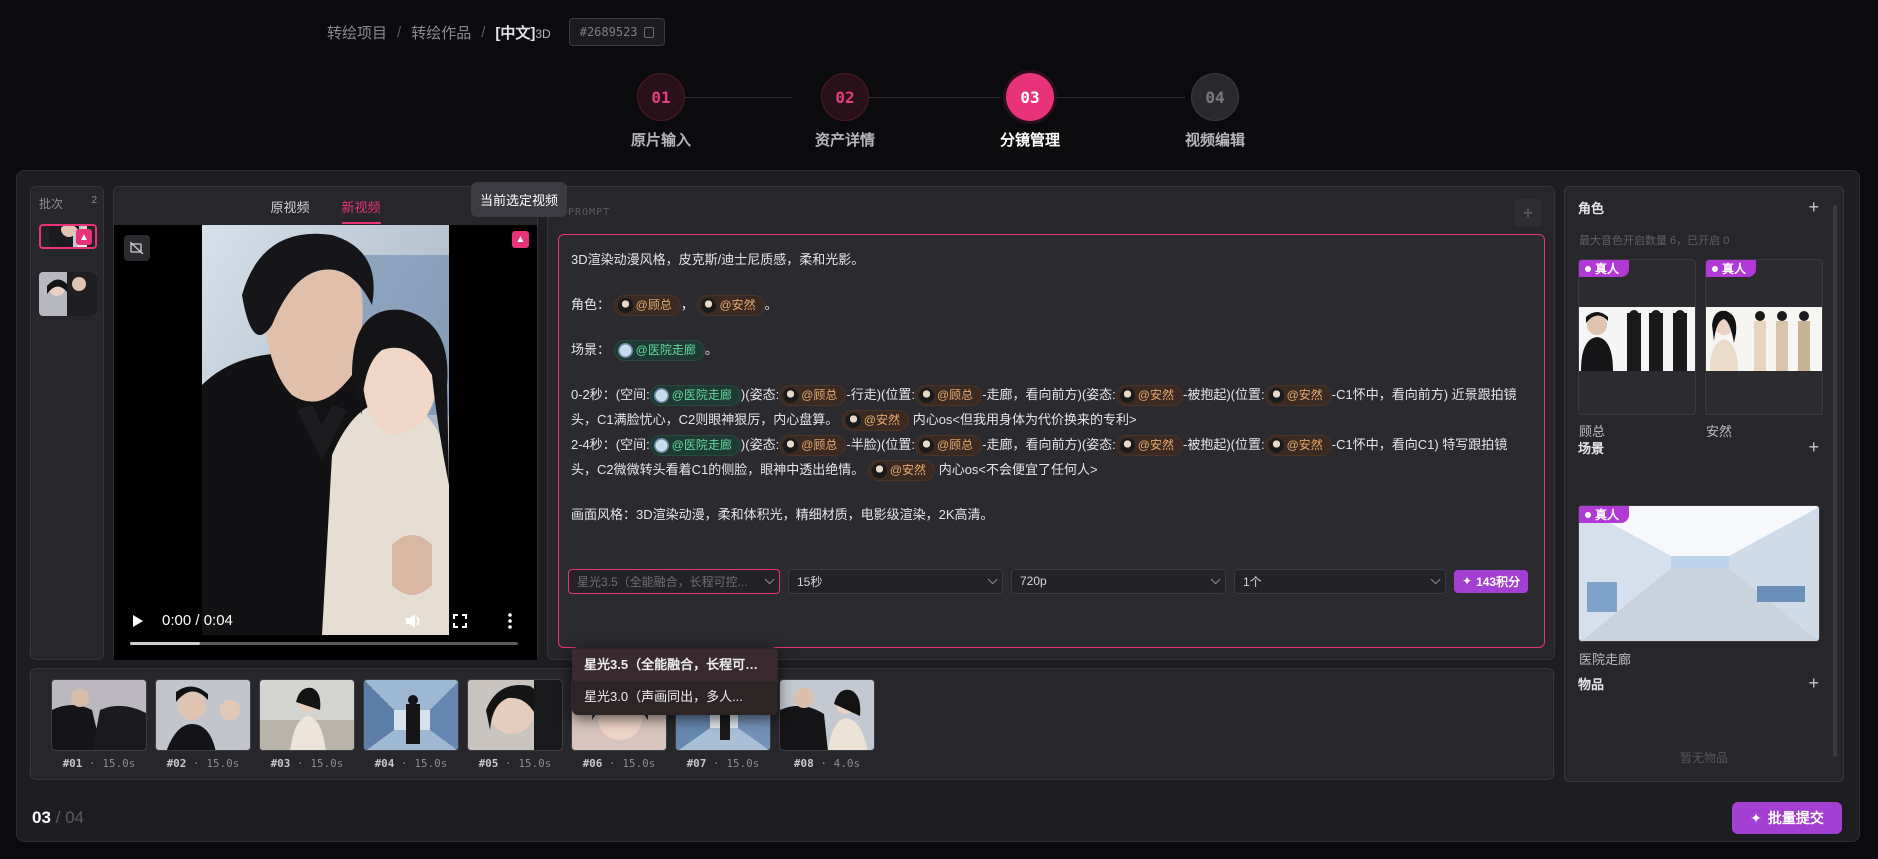 This screenshot has width=1878, height=859. I want to click on volume-icon, so click(413, 621).